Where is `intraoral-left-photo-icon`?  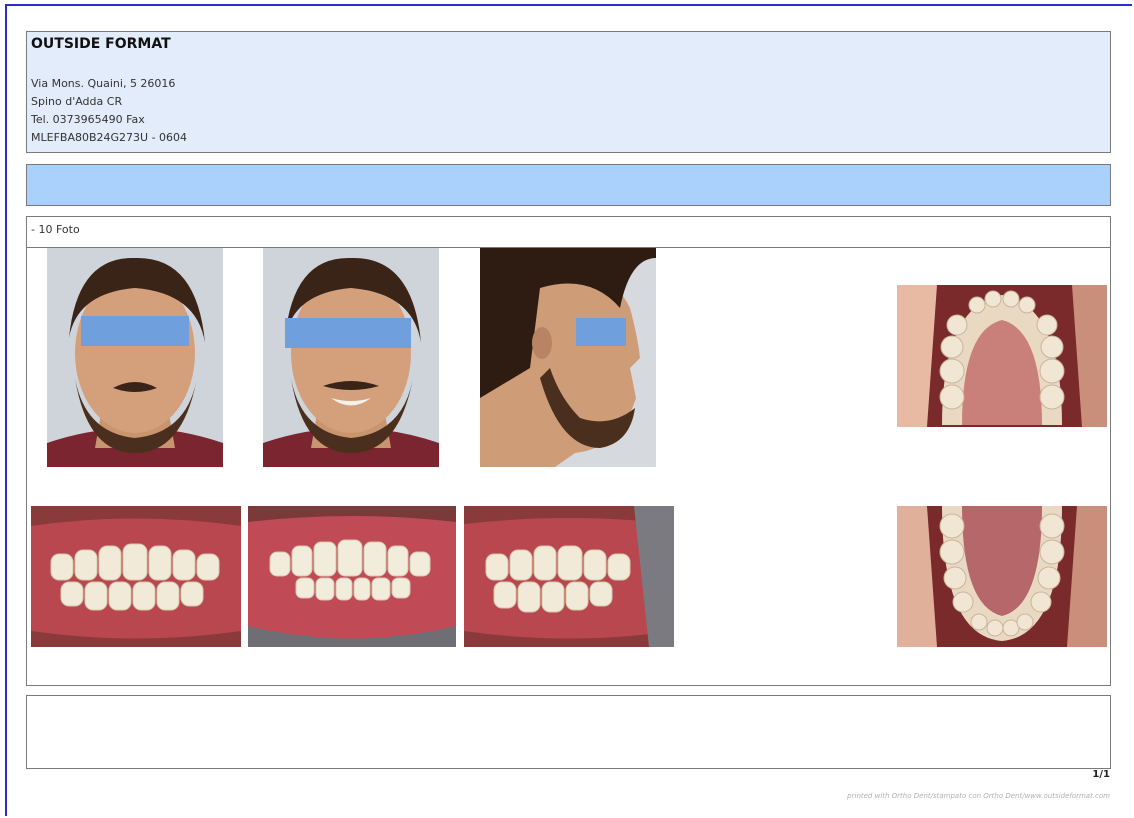 intraoral-left-photo-icon is located at coordinates (569, 576).